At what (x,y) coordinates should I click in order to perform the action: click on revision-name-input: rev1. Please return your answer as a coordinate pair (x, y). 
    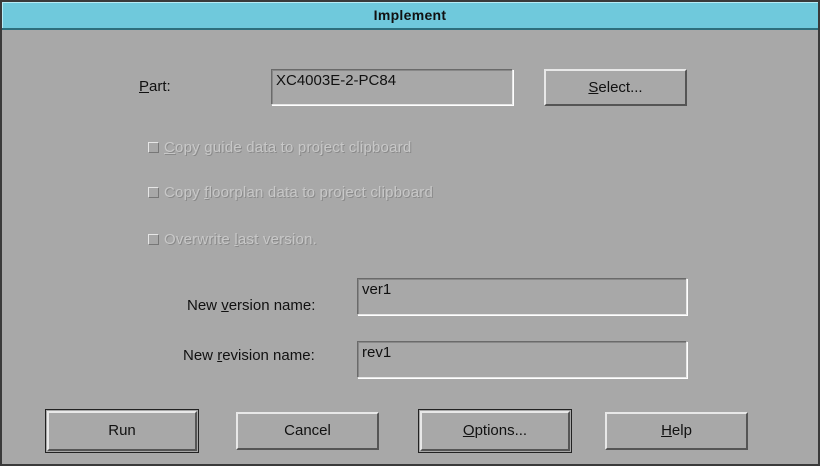
    Looking at the image, I should click on (522, 359).